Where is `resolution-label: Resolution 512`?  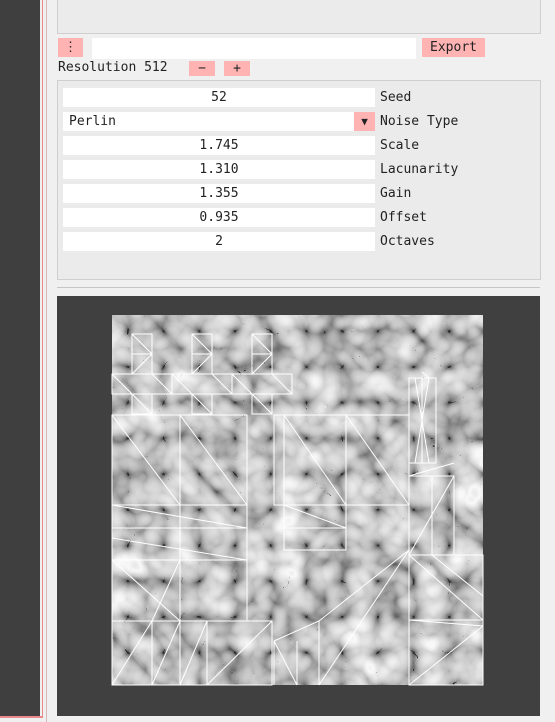 resolution-label: Resolution 512 is located at coordinates (113, 67).